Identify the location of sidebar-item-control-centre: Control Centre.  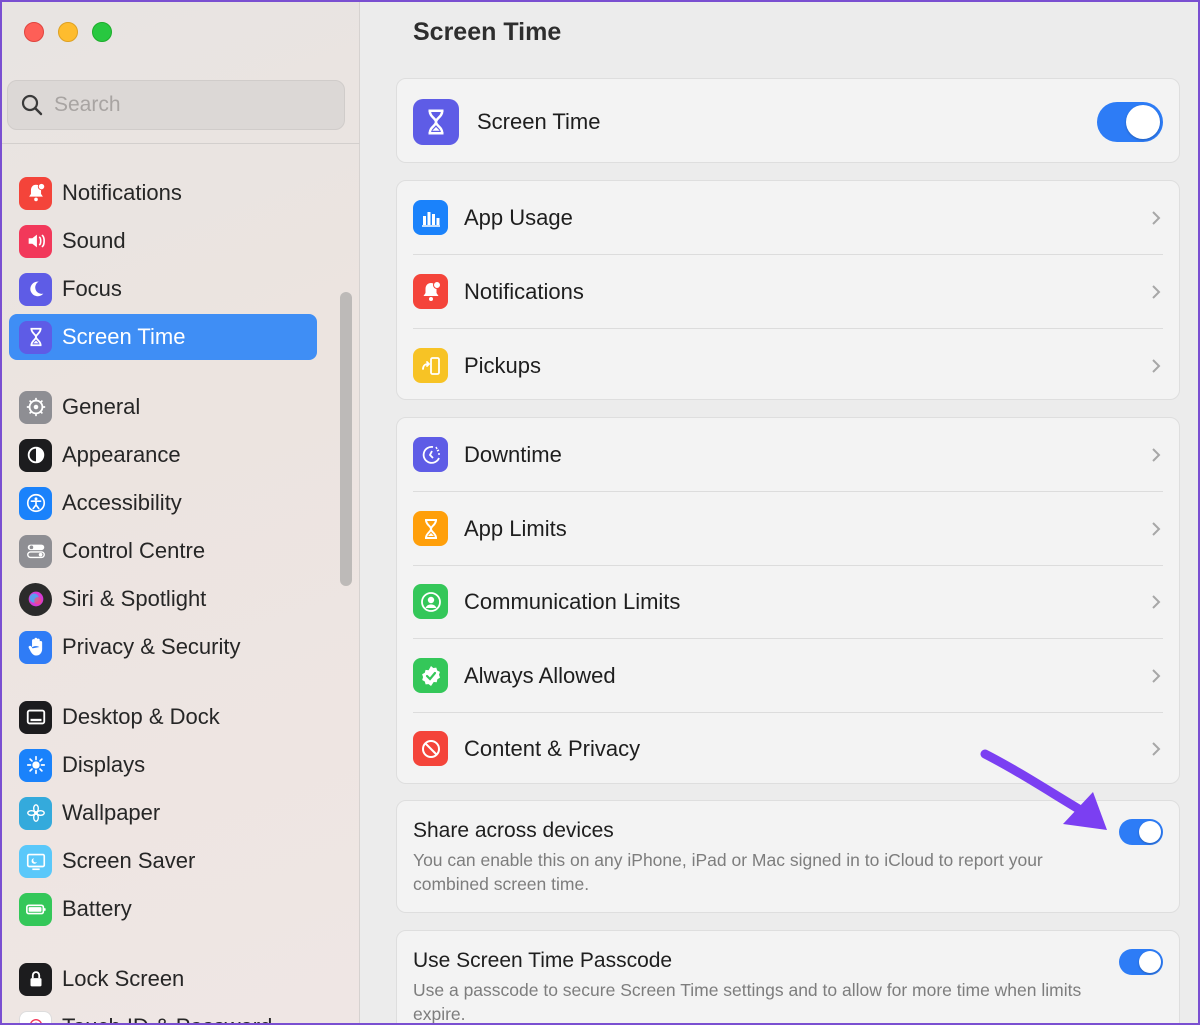
(163, 551).